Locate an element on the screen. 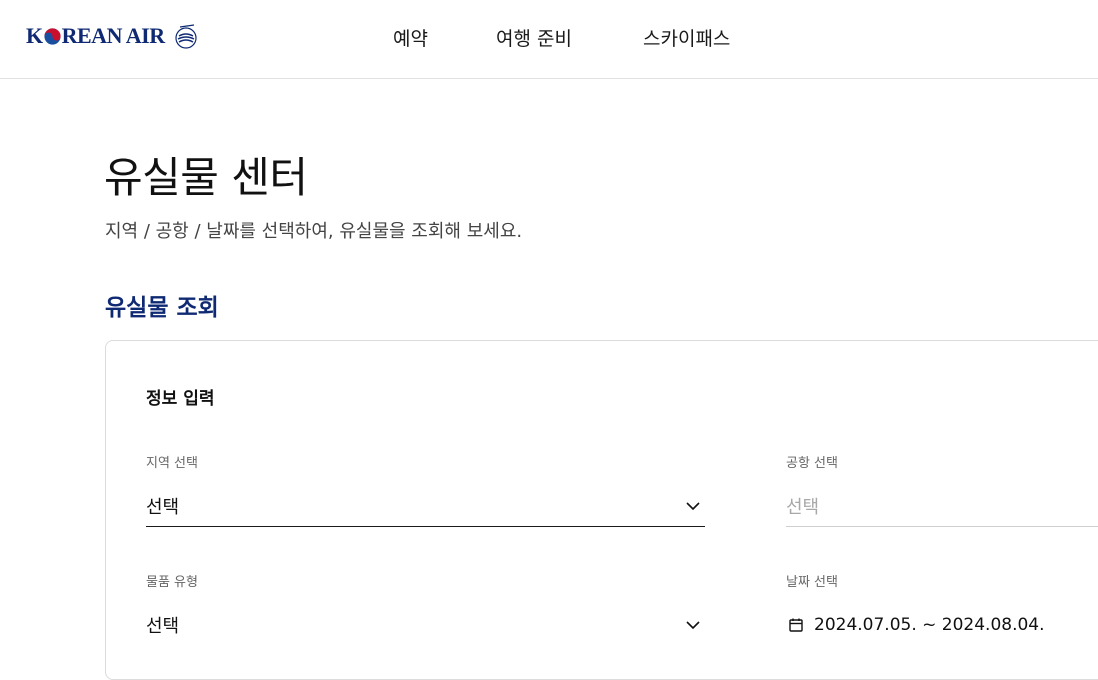 This screenshot has width=1098, height=680. item-type-select: 선택 is located at coordinates (425, 625).